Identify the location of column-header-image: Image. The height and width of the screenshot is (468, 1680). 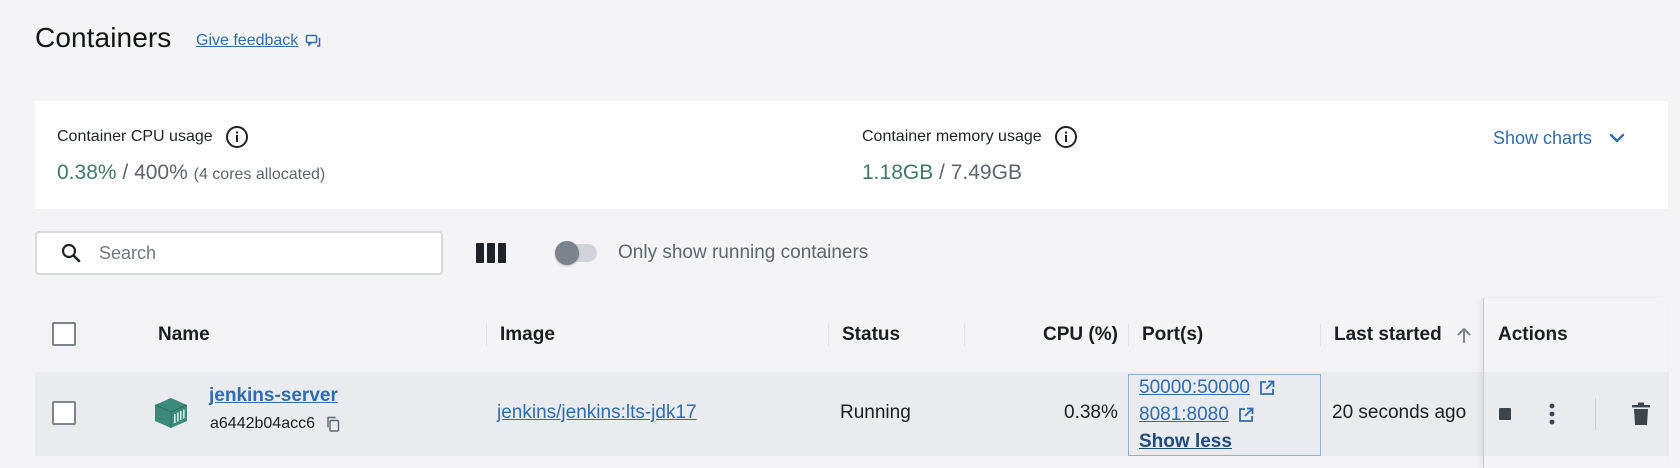
(527, 335).